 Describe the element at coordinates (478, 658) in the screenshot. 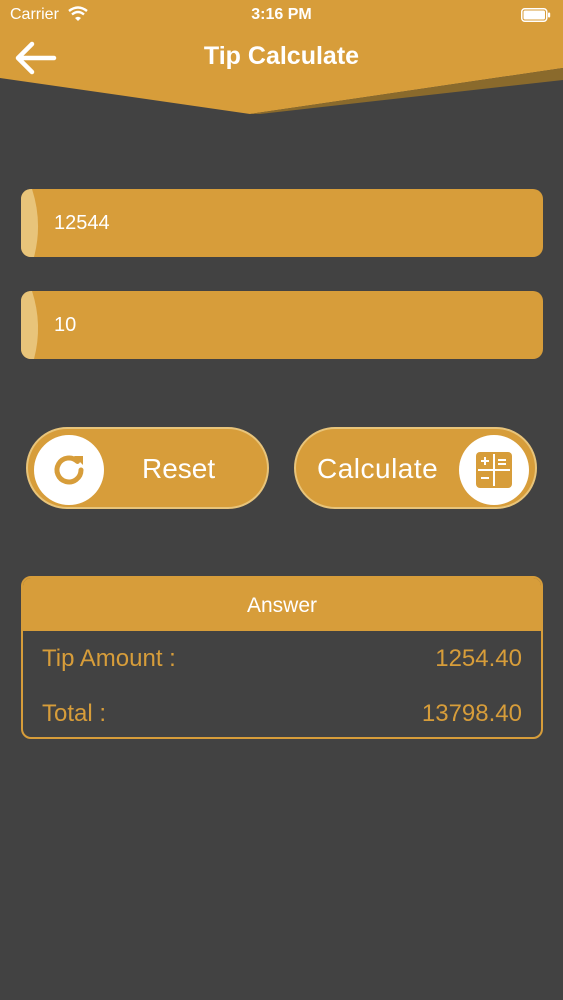

I see `tip-amount-value: 1254.40` at that location.